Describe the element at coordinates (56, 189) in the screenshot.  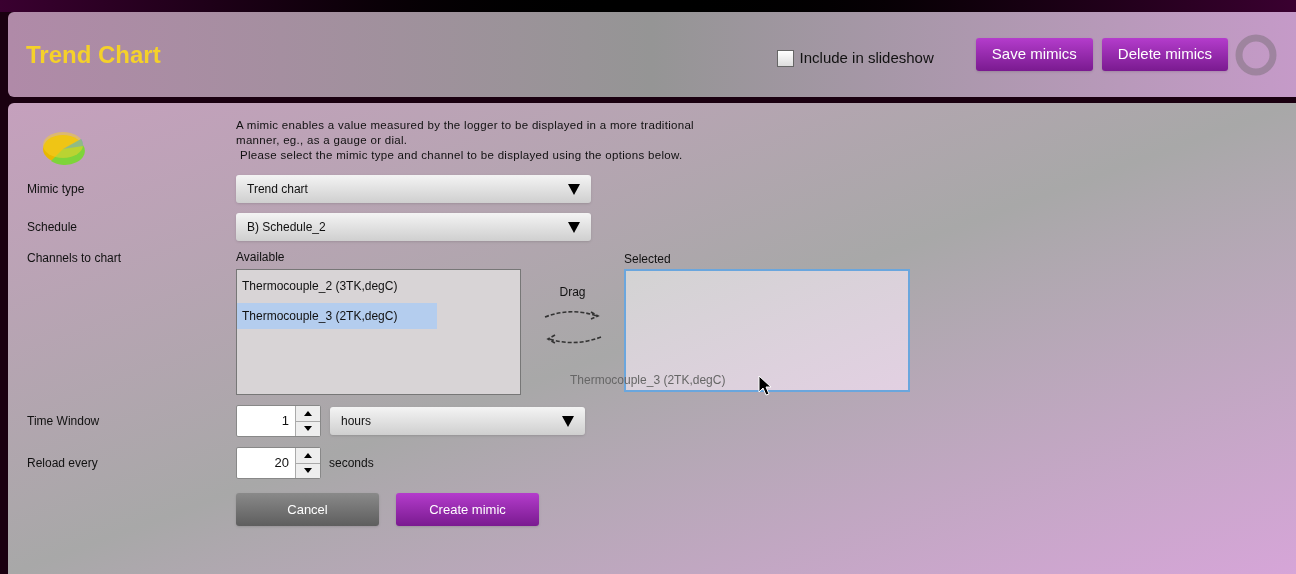
I see `field-label: Mimic type` at that location.